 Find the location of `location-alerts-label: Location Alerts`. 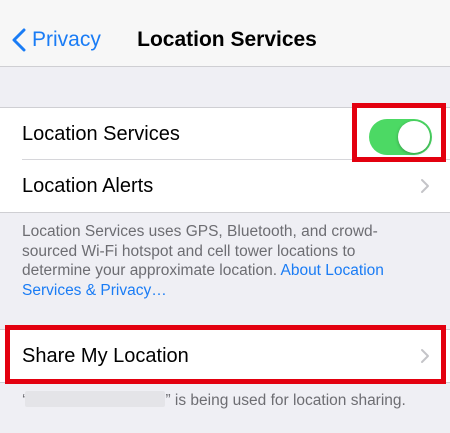

location-alerts-label: Location Alerts is located at coordinates (88, 186).